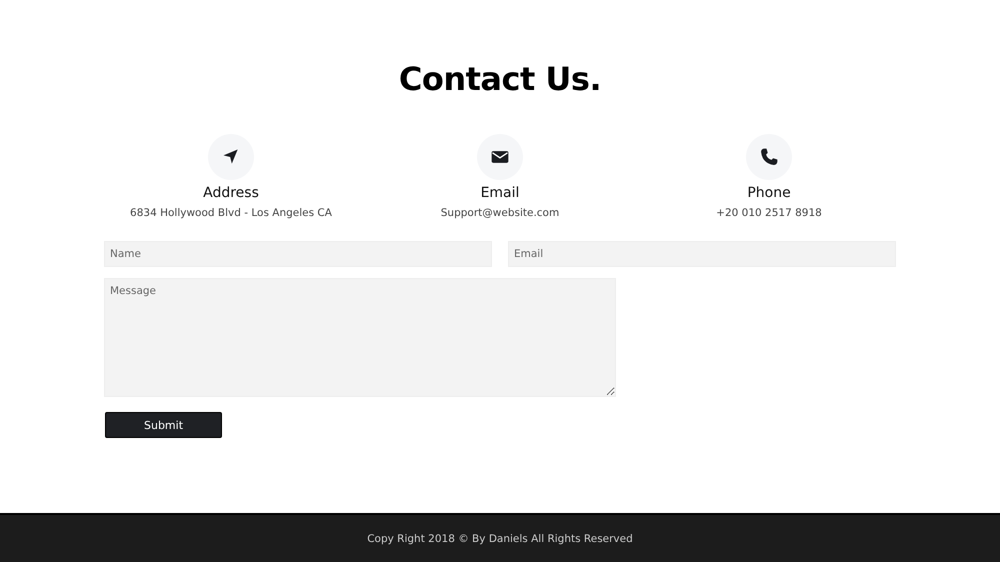  I want to click on contact-value: +20 010 2517 8918, so click(769, 213).